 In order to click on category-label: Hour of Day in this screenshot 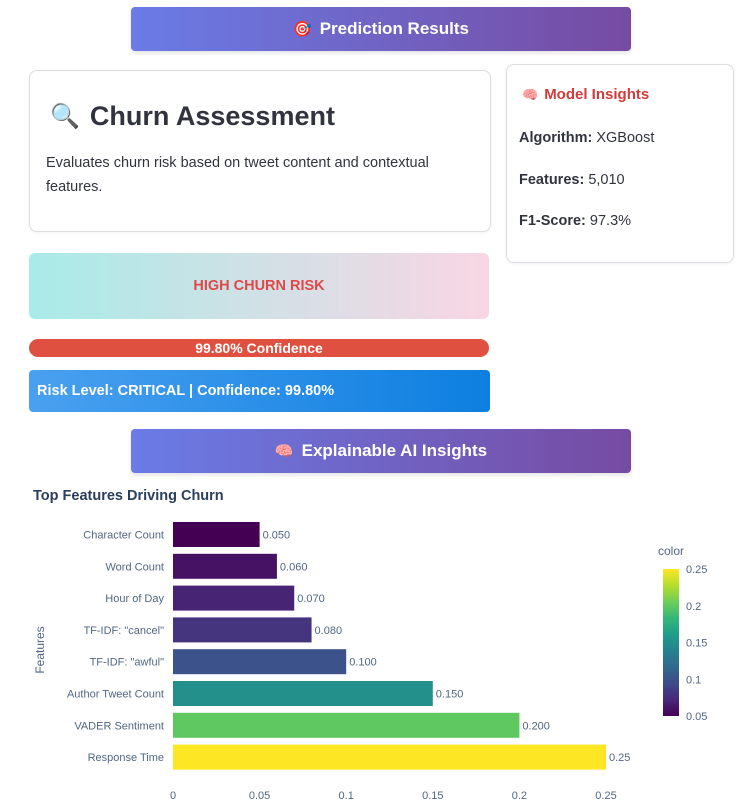, I will do `click(134, 599)`.